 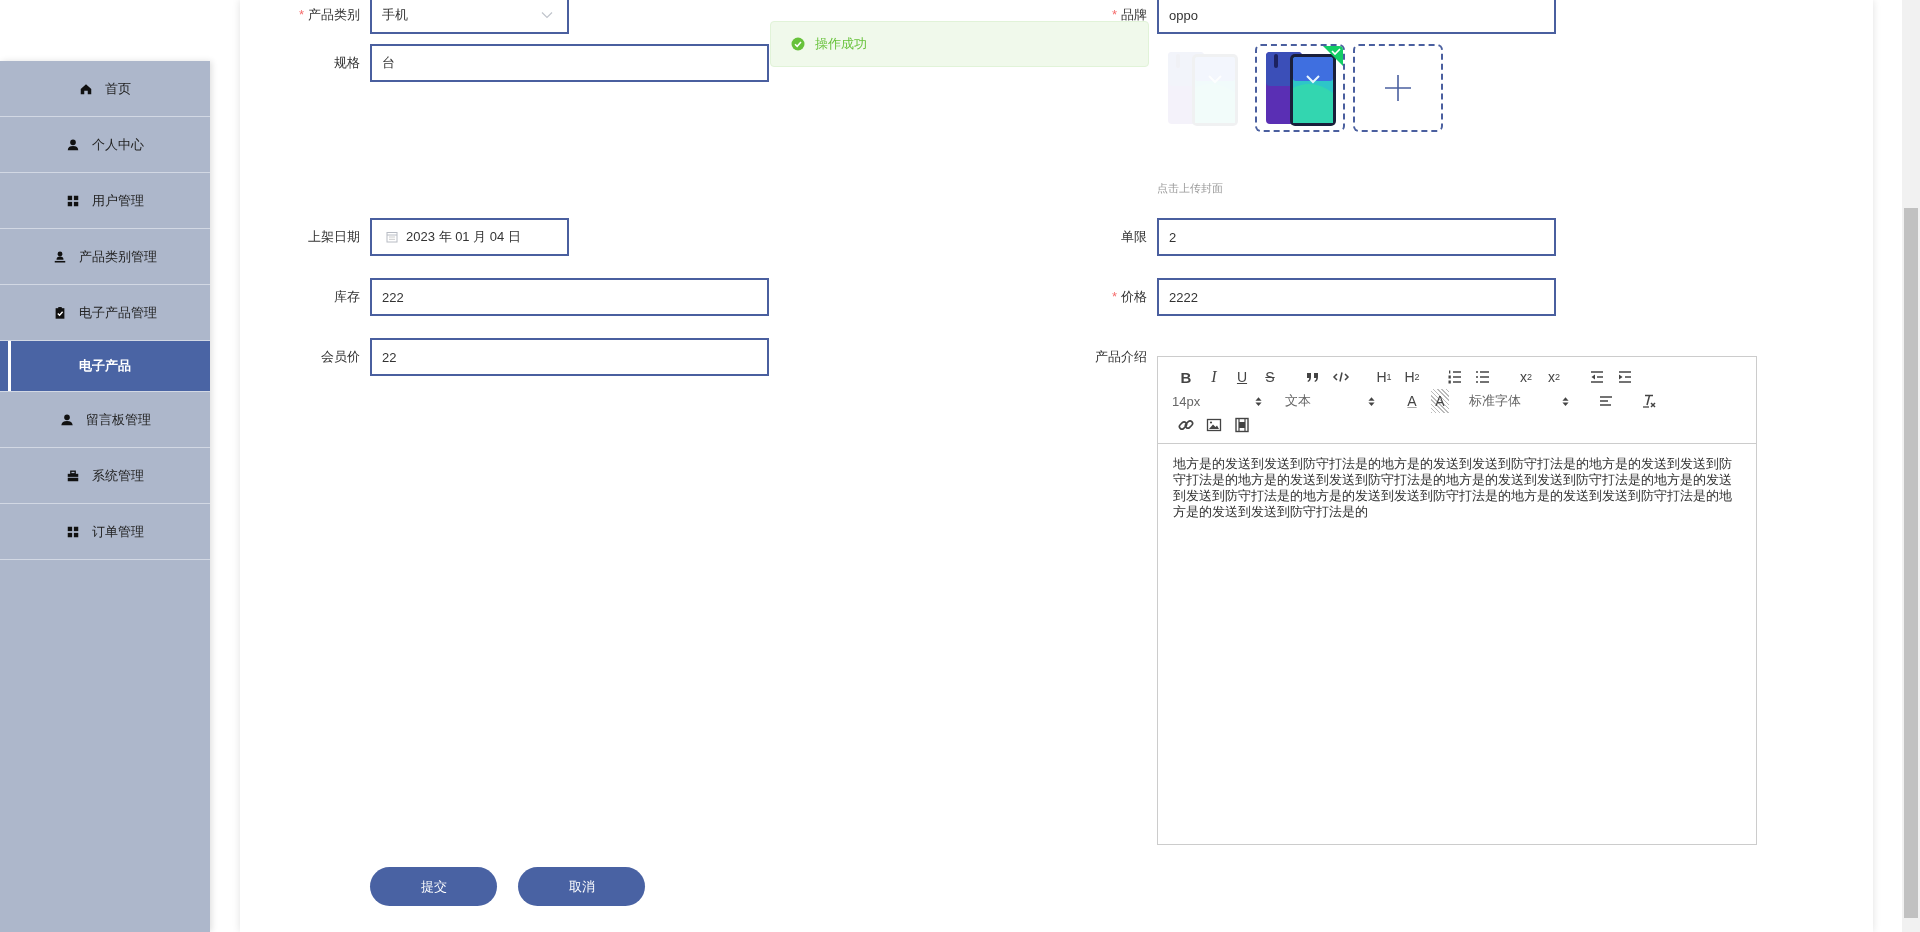 What do you see at coordinates (1356, 17) in the screenshot?
I see `text-field: oppo` at bounding box center [1356, 17].